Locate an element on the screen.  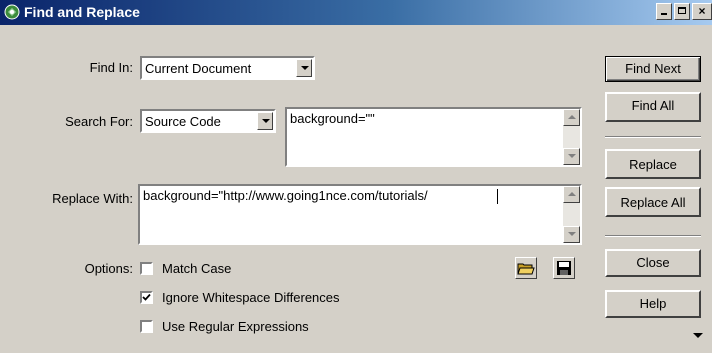
checkmark-icon is located at coordinates (146, 297).